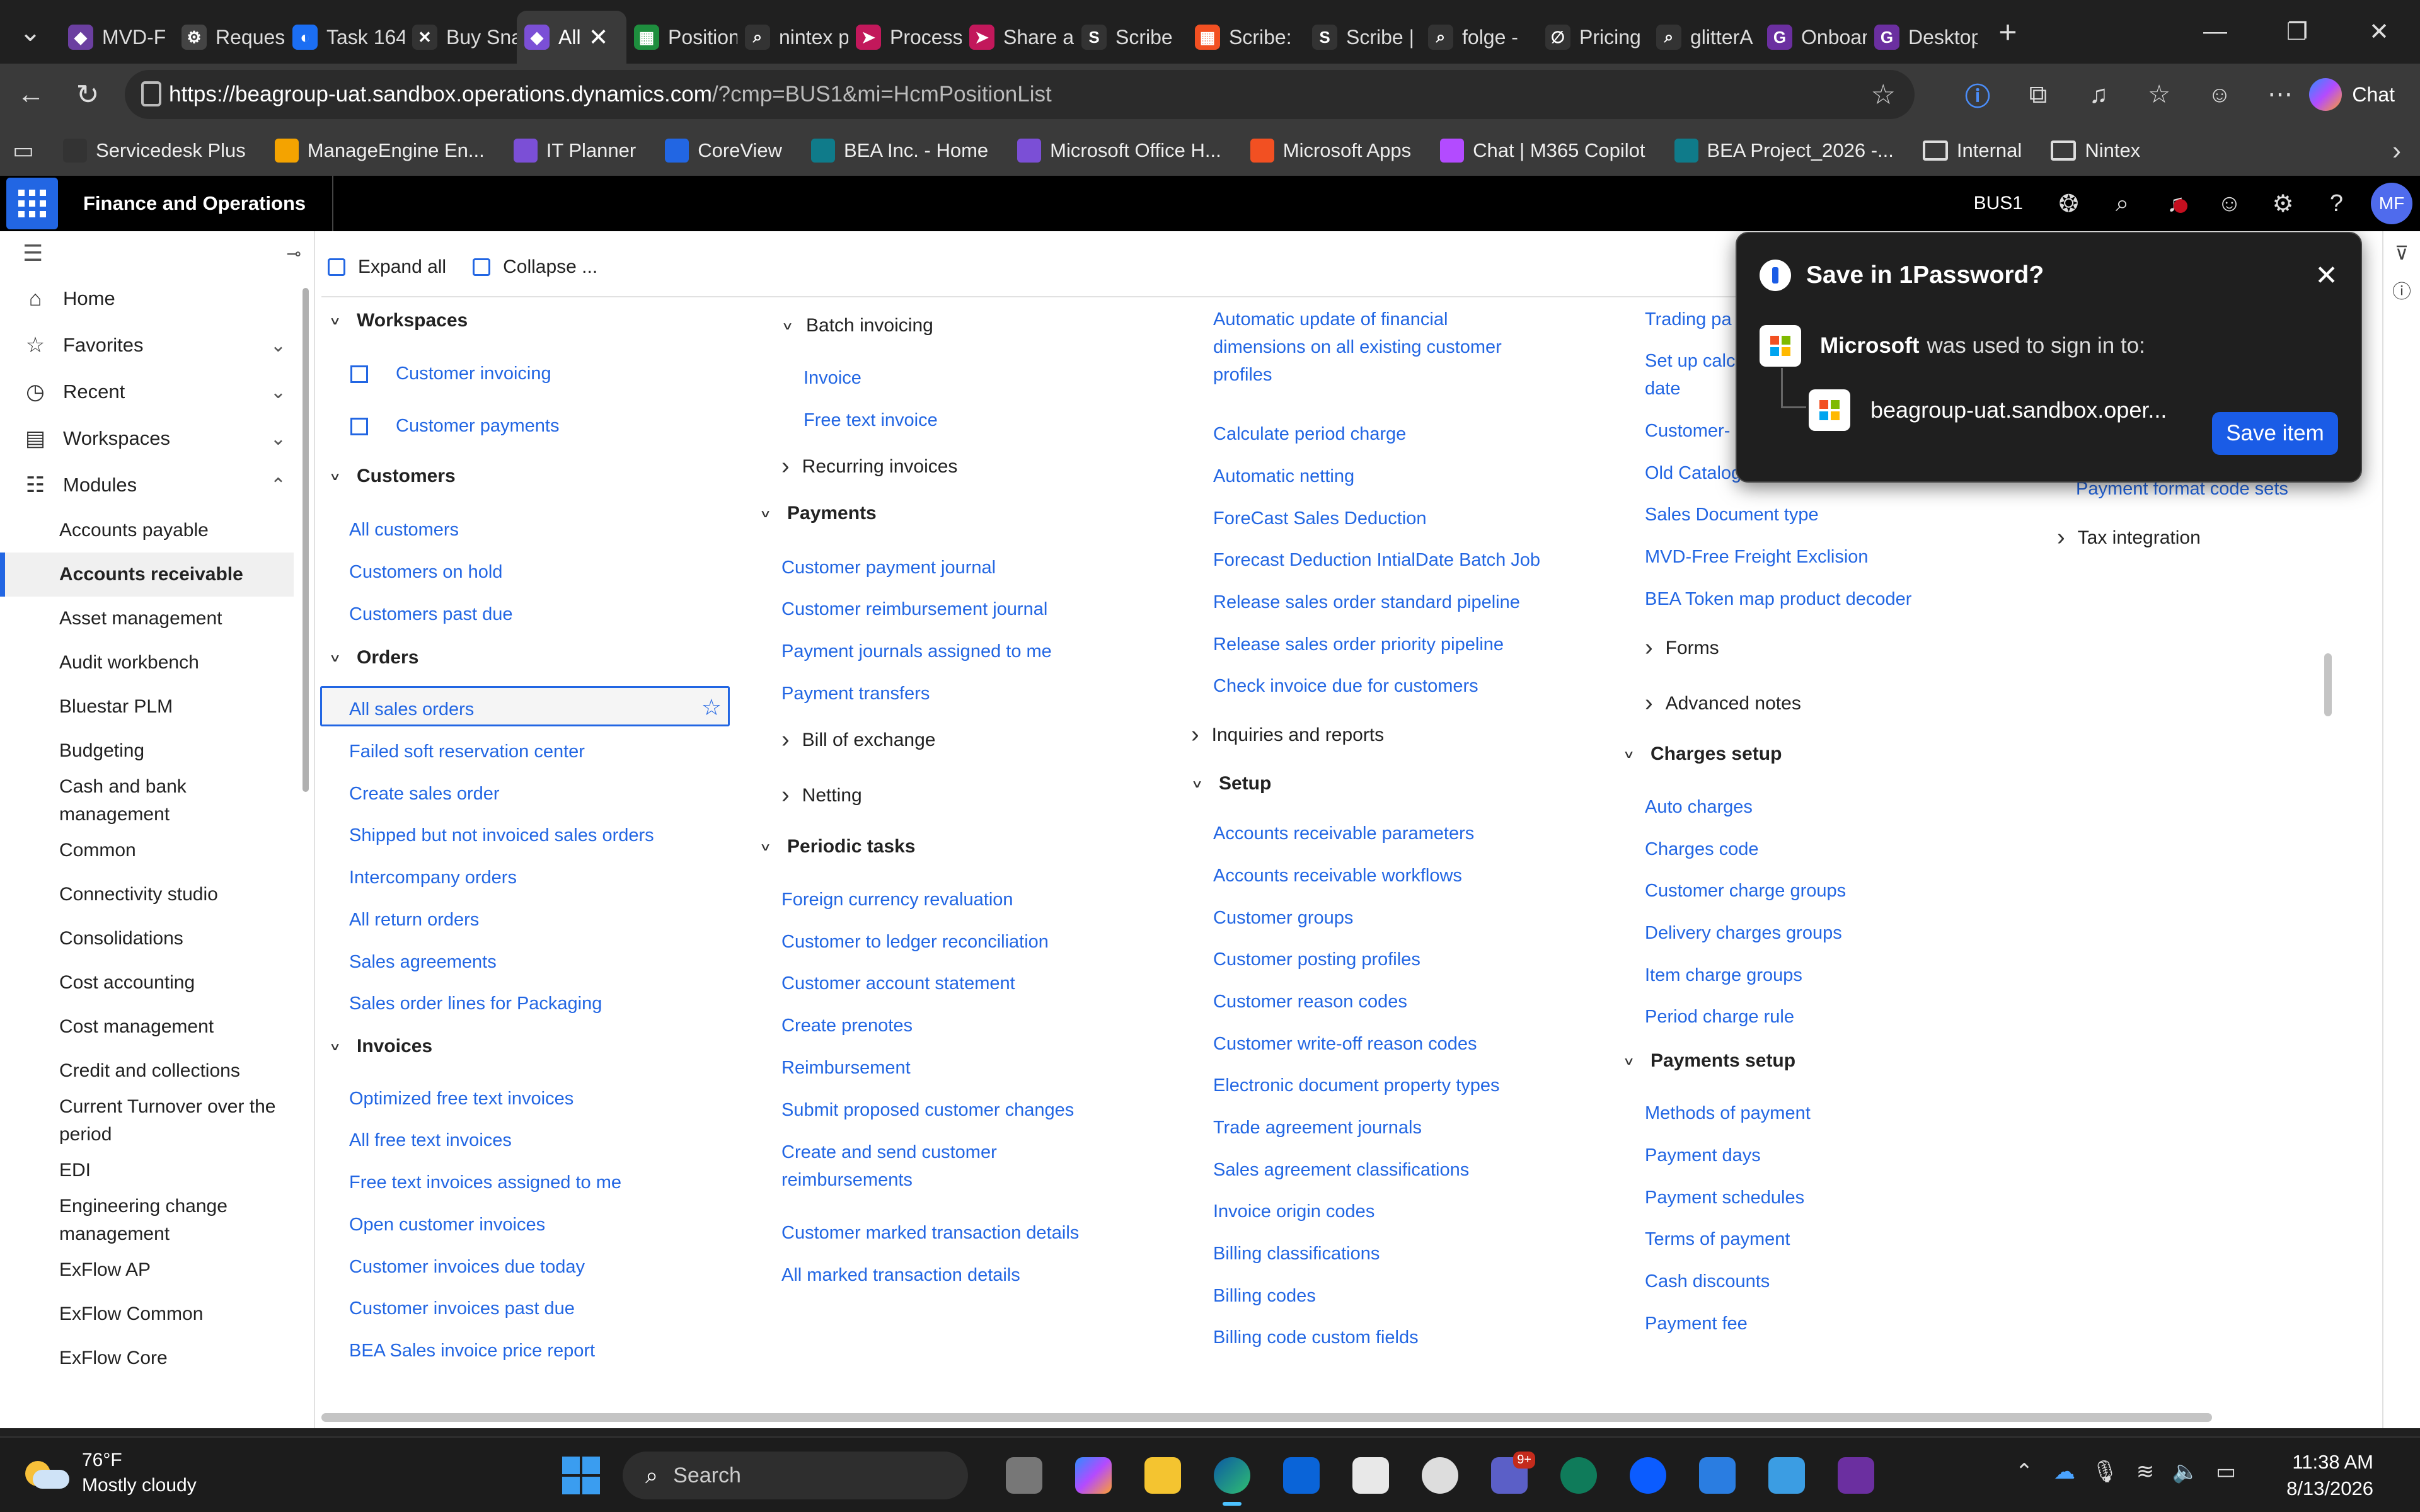 This screenshot has width=2420, height=1512. What do you see at coordinates (147, 1120) in the screenshot?
I see `module-item: Current Turnover over the period` at bounding box center [147, 1120].